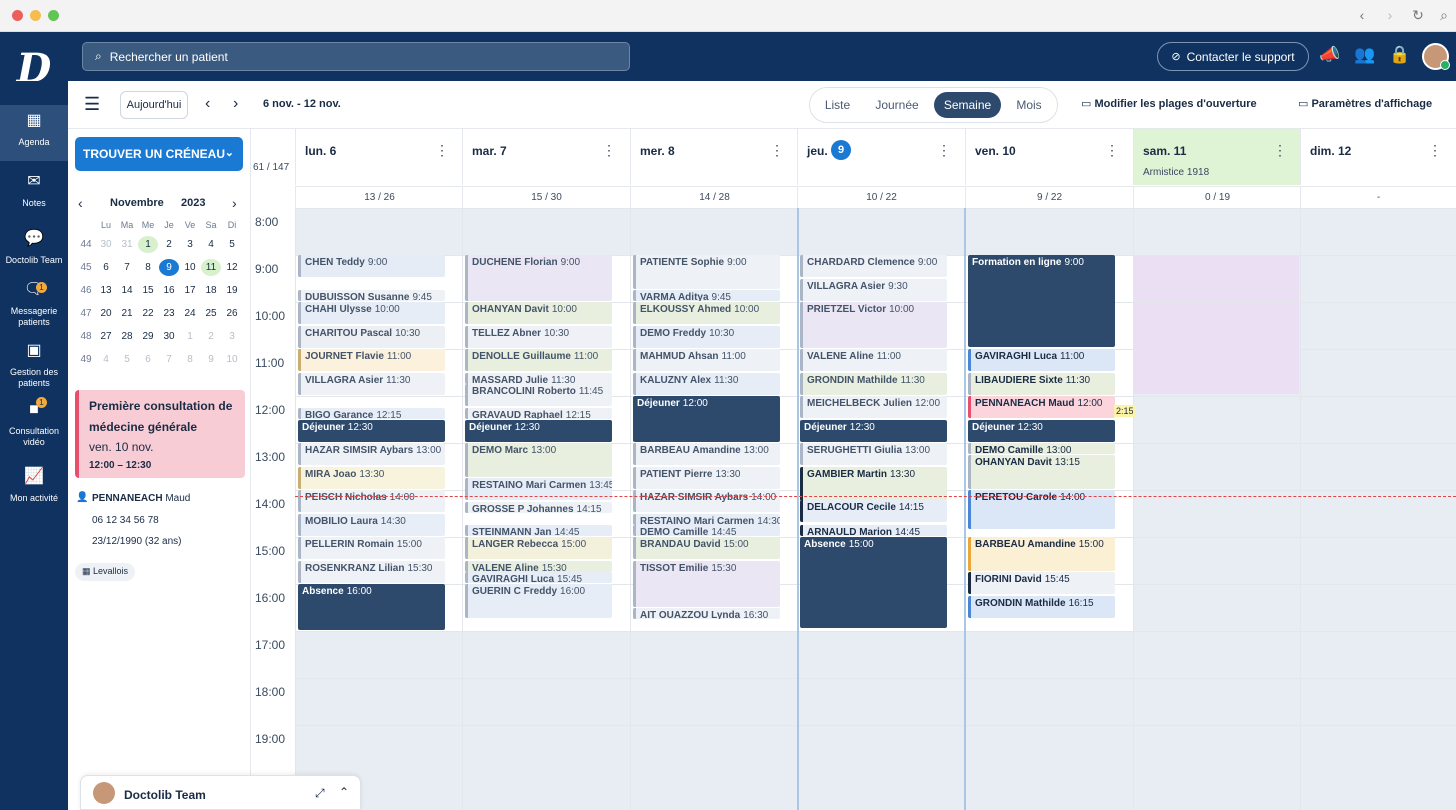 The height and width of the screenshot is (810, 1456). Describe the element at coordinates (34, 133) in the screenshot. I see `sidebar-item-agenda: ▦ Agenda` at that location.